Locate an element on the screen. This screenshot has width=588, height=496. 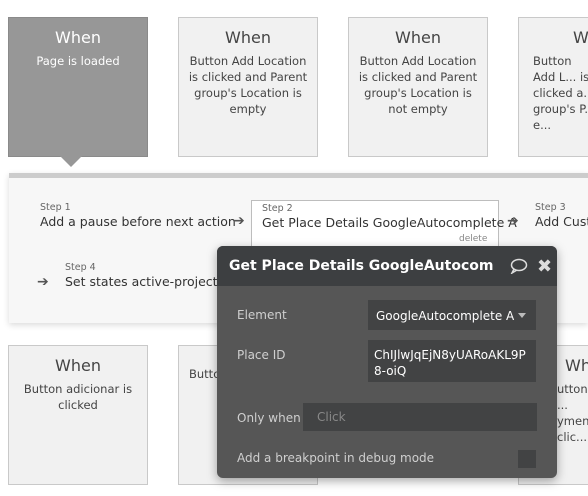
element-dropdown: GoogleAutocomplete A is located at coordinates (452, 315).